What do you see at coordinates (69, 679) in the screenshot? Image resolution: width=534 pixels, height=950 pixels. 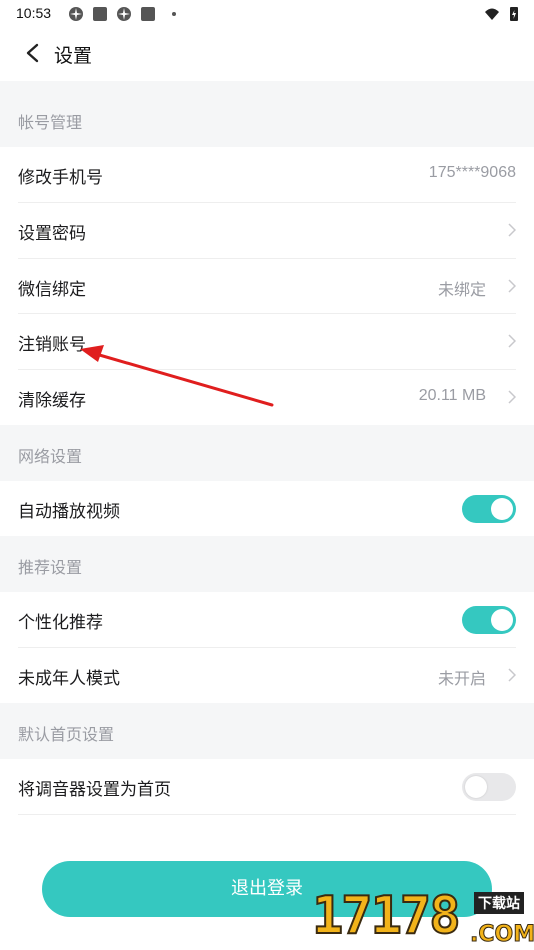 I see `row-label: 未成年人模式` at bounding box center [69, 679].